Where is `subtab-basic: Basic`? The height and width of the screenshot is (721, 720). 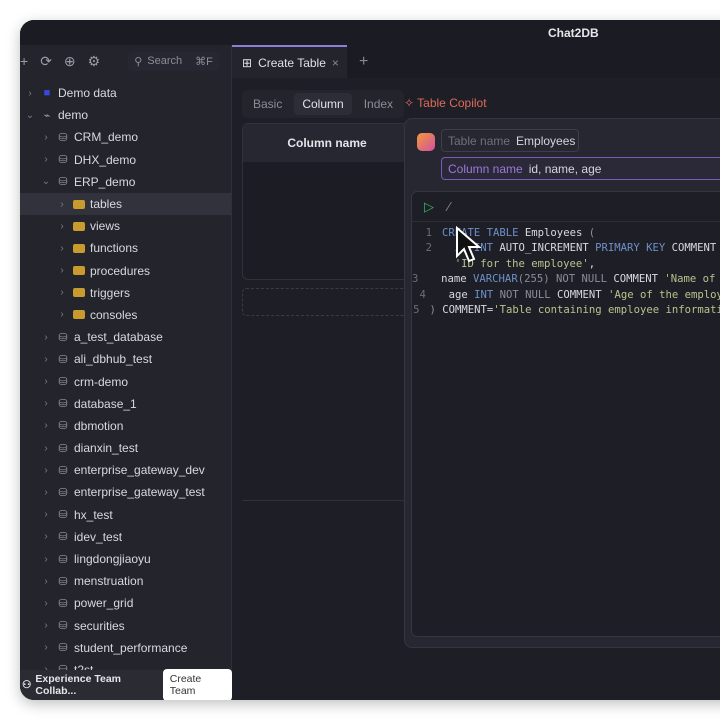 subtab-basic: Basic is located at coordinates (267, 104).